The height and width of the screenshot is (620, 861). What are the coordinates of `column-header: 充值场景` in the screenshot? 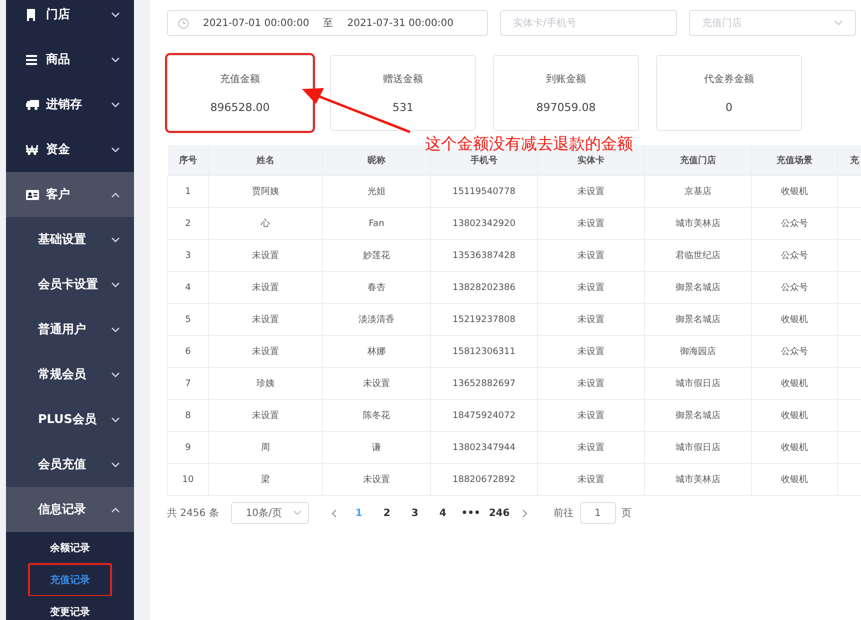 It's located at (795, 160).